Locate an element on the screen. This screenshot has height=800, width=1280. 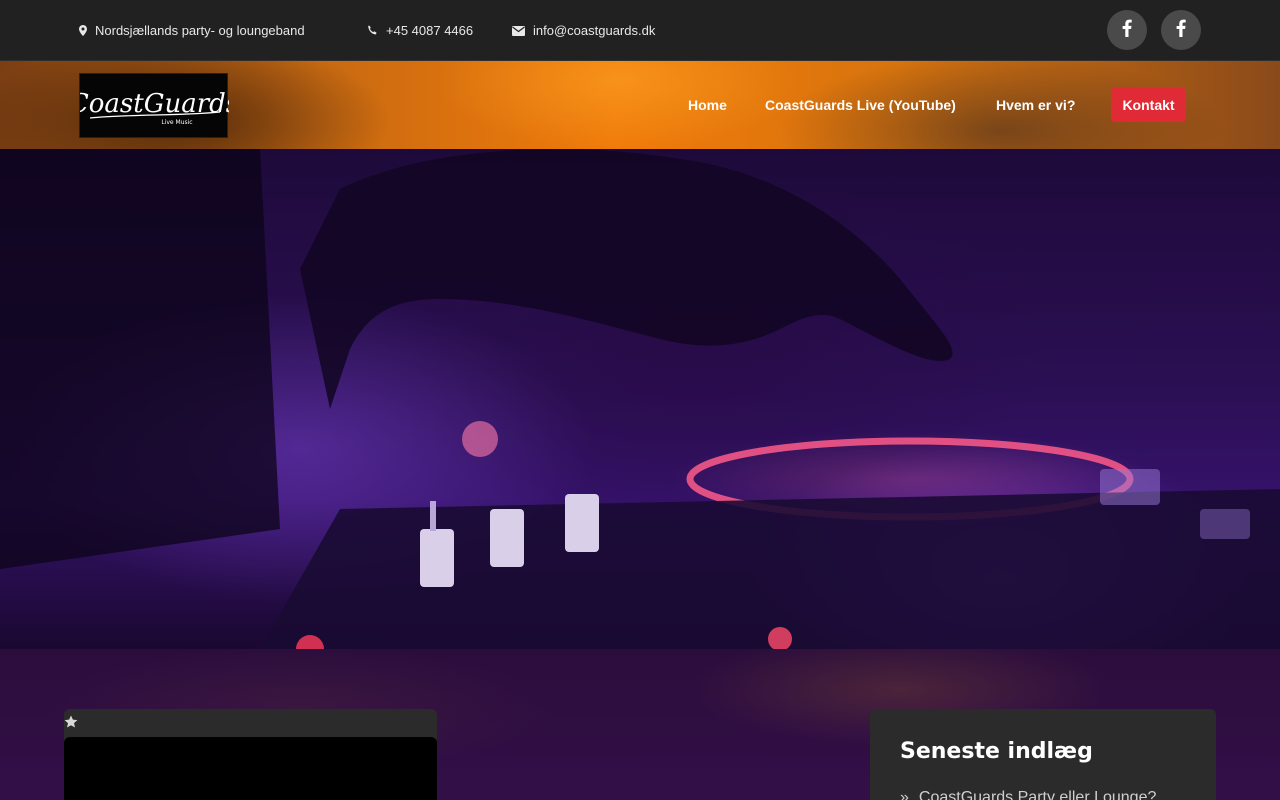
phone-icon is located at coordinates (372, 30).